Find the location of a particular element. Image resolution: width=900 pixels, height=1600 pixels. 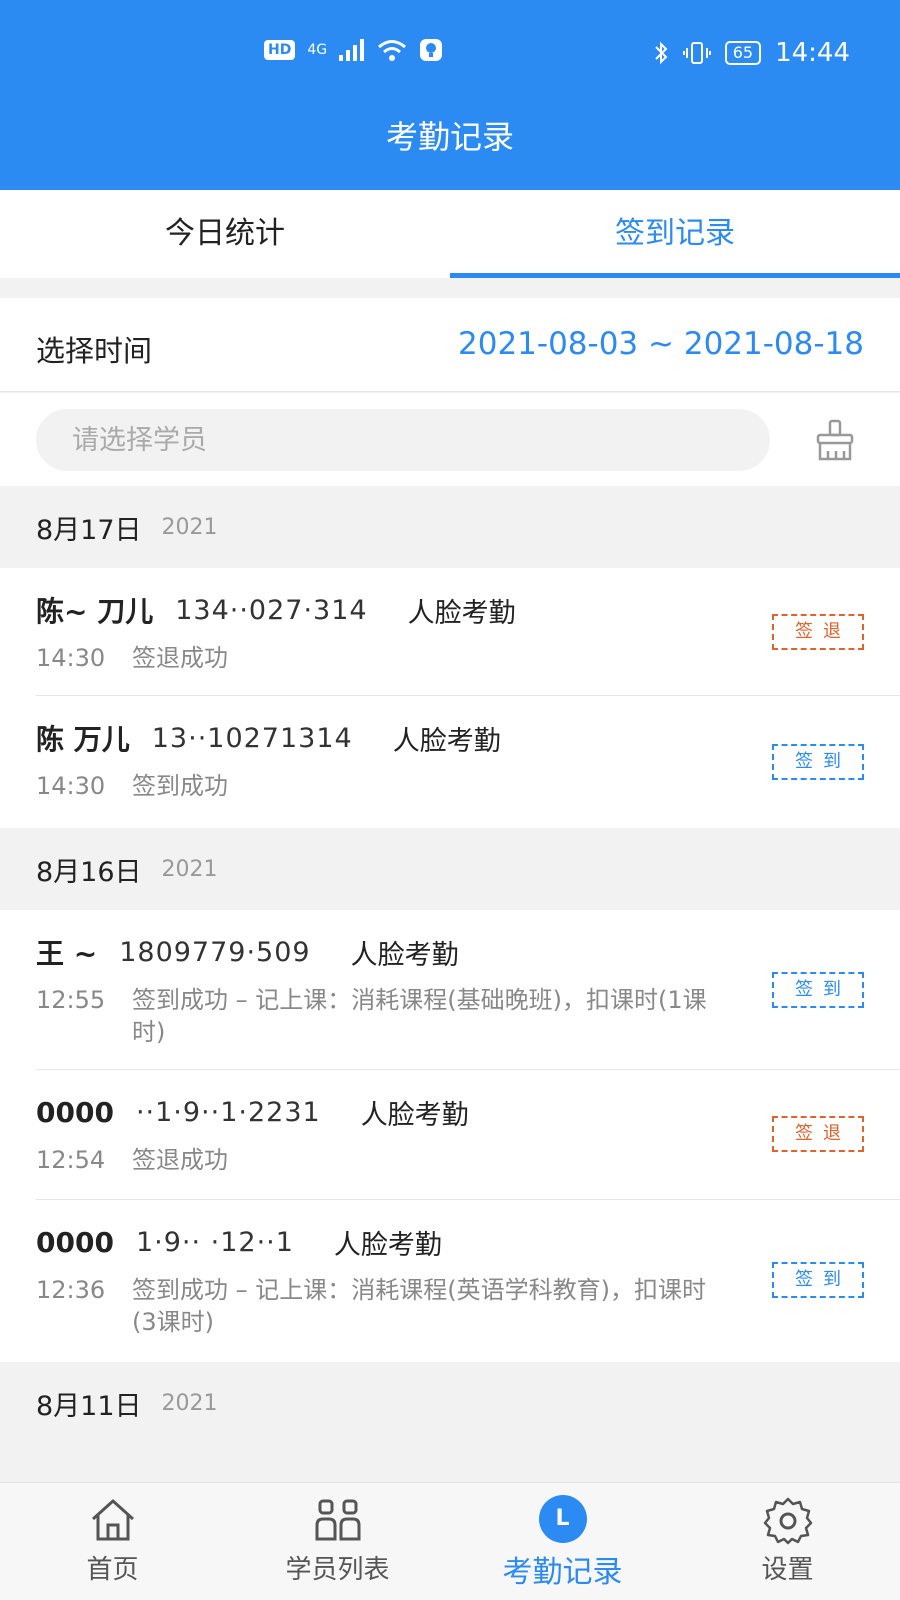

clock-icon: L is located at coordinates (562, 1519).